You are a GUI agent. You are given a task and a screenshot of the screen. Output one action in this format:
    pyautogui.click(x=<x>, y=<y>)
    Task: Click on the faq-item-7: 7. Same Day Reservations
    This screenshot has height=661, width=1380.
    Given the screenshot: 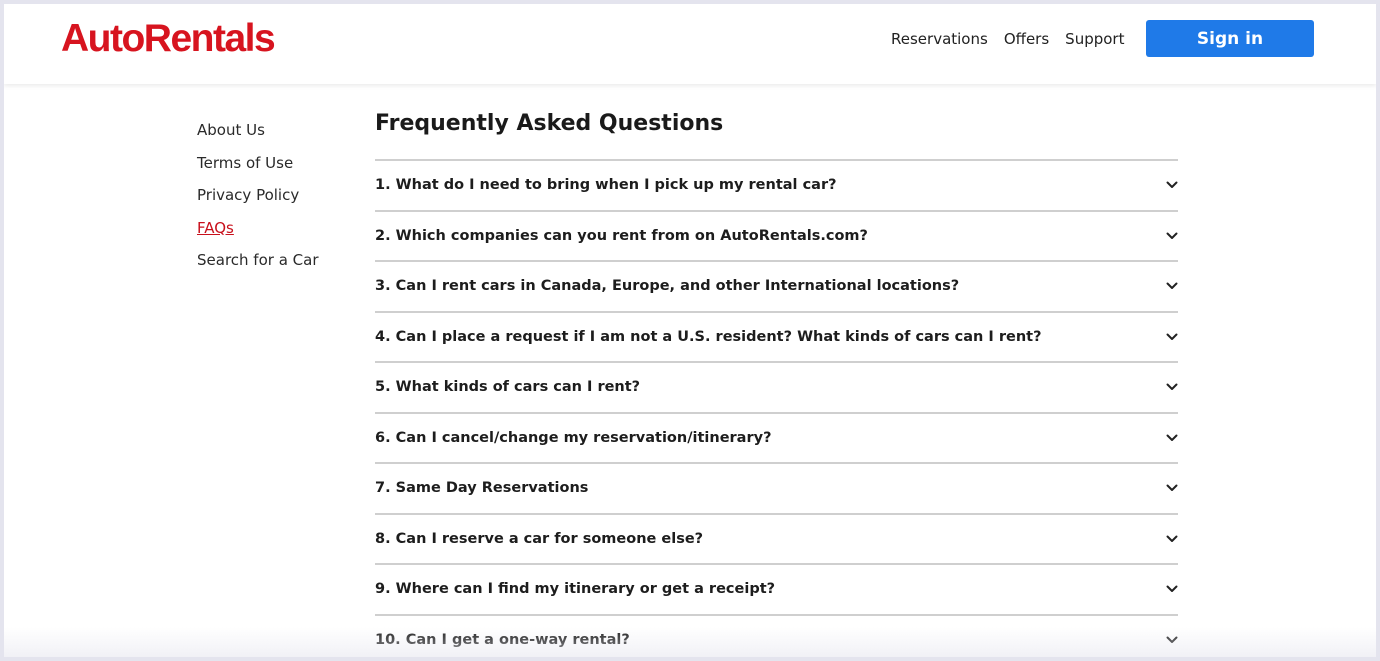 What is the action you would take?
    pyautogui.click(x=776, y=489)
    